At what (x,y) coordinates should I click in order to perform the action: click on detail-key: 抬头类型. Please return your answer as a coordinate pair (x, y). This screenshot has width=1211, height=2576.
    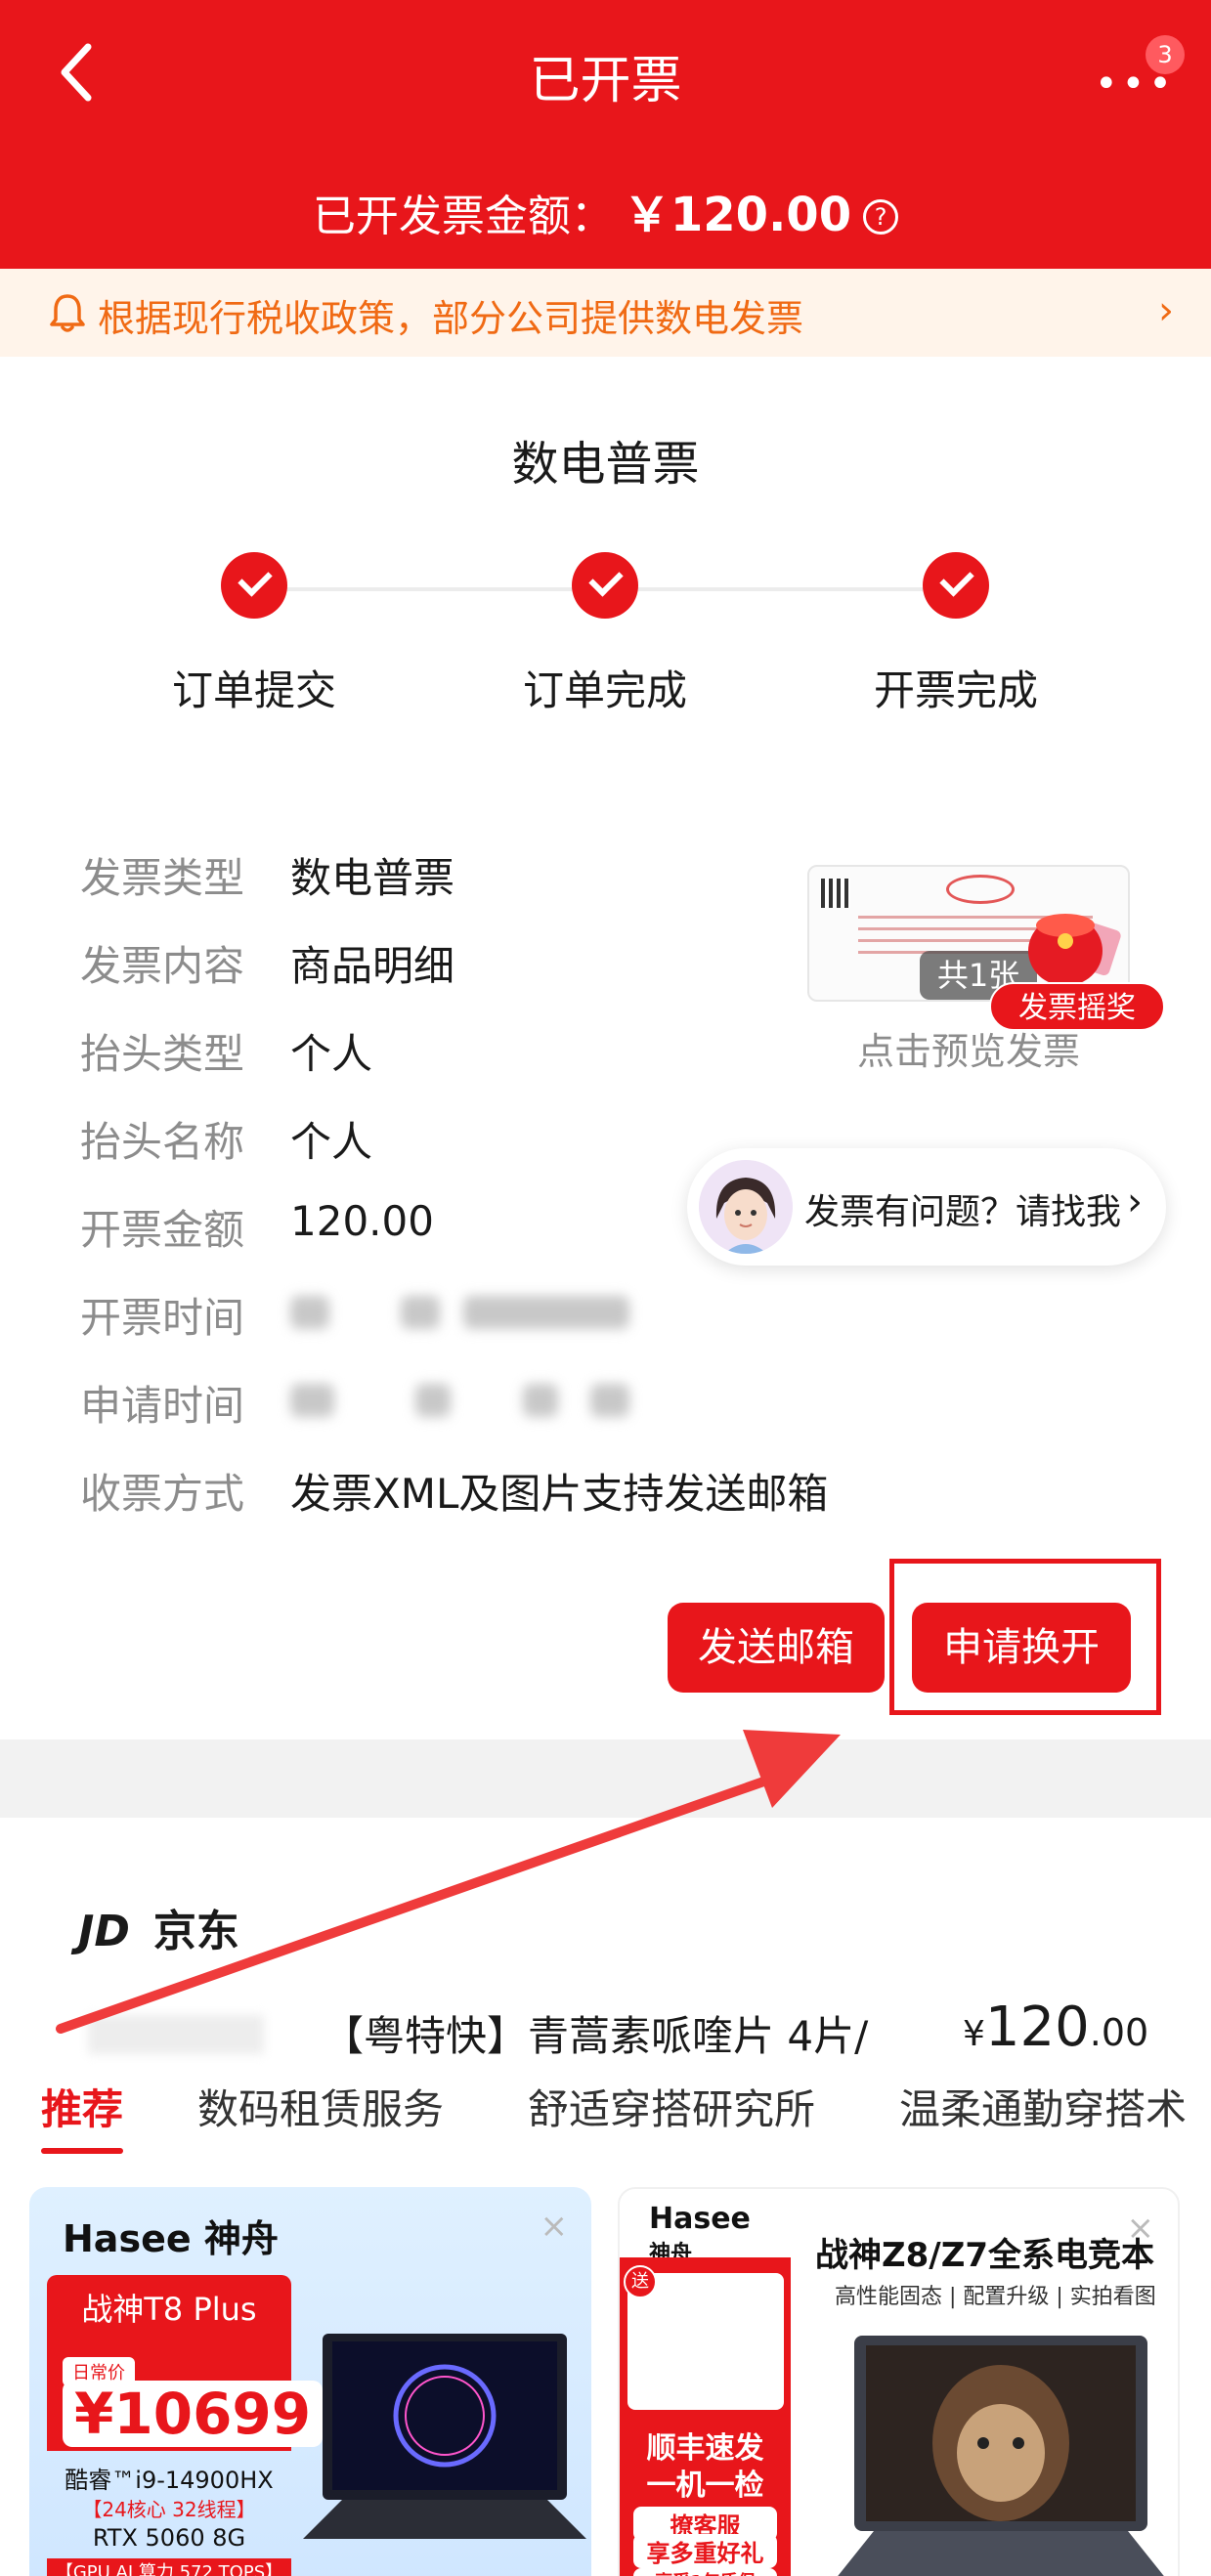
    Looking at the image, I should click on (162, 1054).